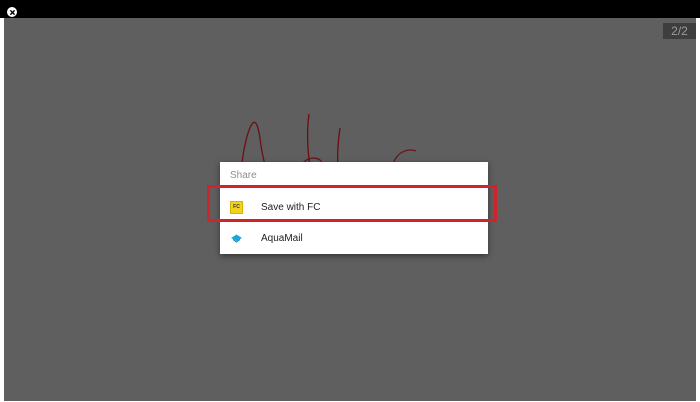 This screenshot has width=700, height=402. I want to click on divider, so click(354, 186).